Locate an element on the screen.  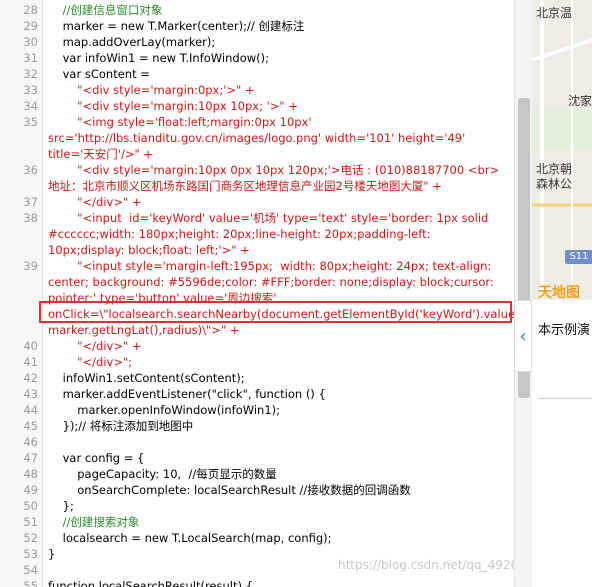
map-label: 北京温 is located at coordinates (554, 13).